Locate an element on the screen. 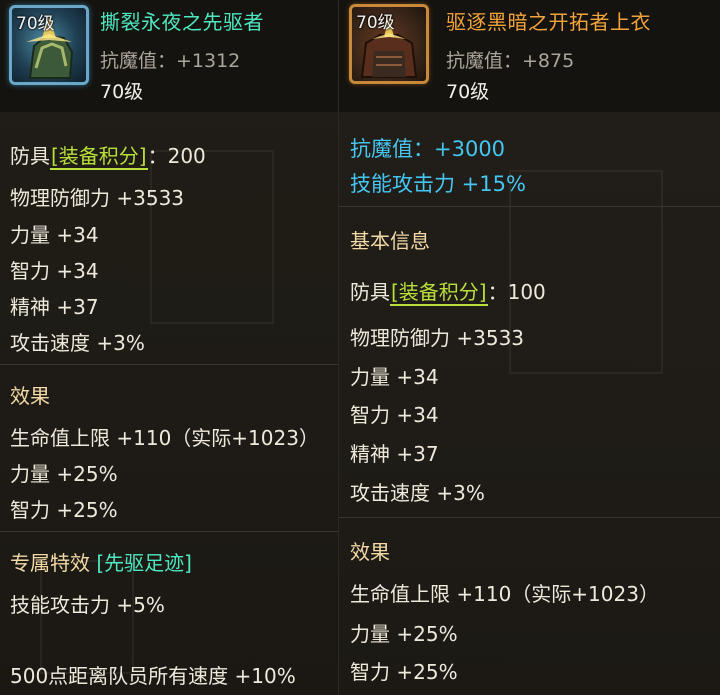 The width and height of the screenshot is (720, 695). right-item-header: 70级 驱逐黑暗之开拓者上衣 抗魔值：+875 70级 is located at coordinates (529, 56).